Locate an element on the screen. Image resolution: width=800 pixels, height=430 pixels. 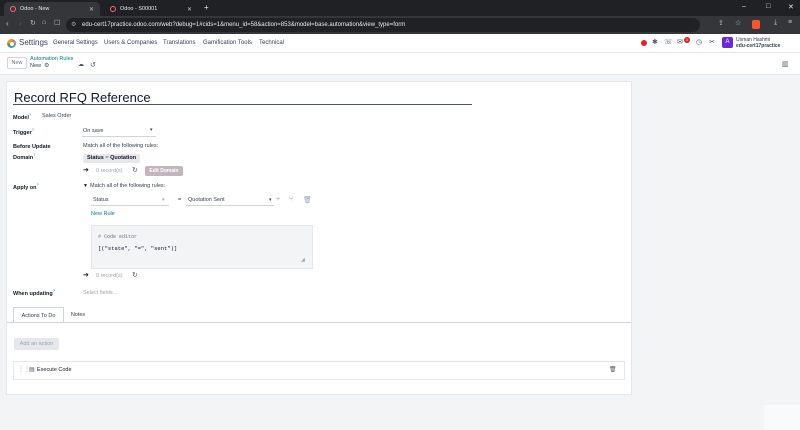
breadcrumb-current: New is located at coordinates (36, 66).